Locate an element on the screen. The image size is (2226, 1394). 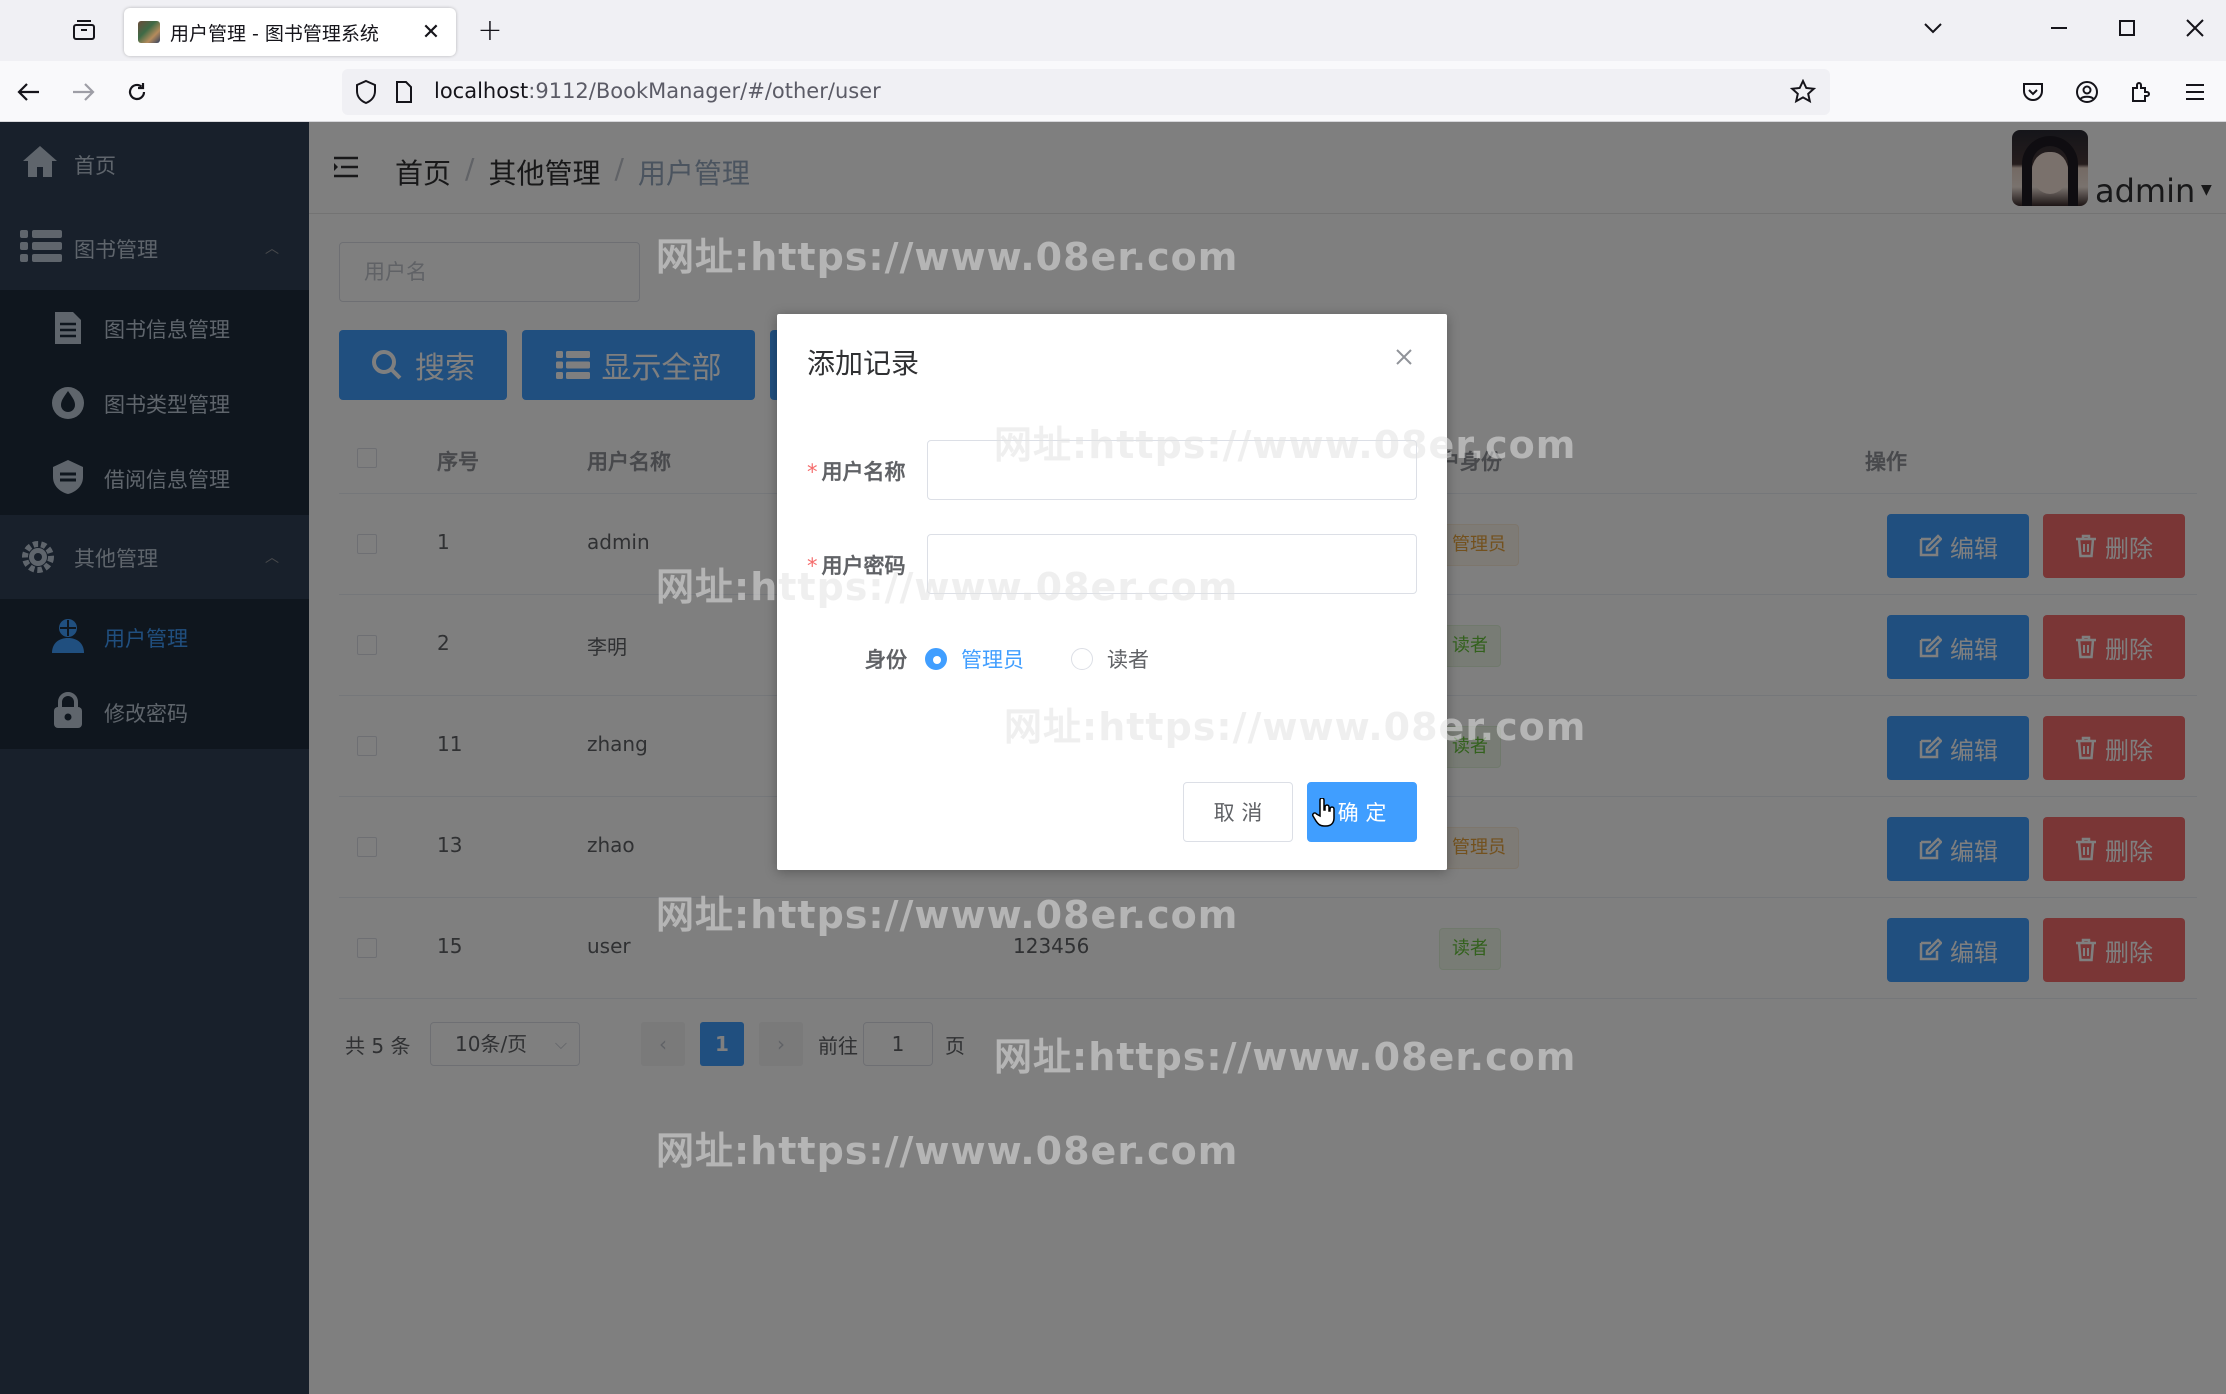
shield-icon is located at coordinates (366, 94).